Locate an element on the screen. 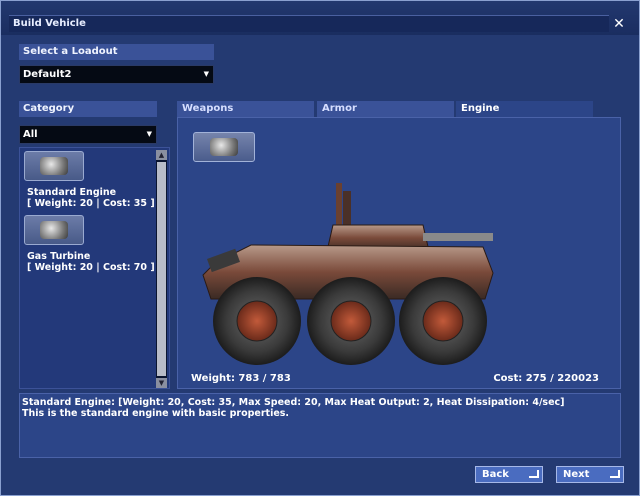 The image size is (640, 496). item-name: Standard Engine is located at coordinates (72, 192).